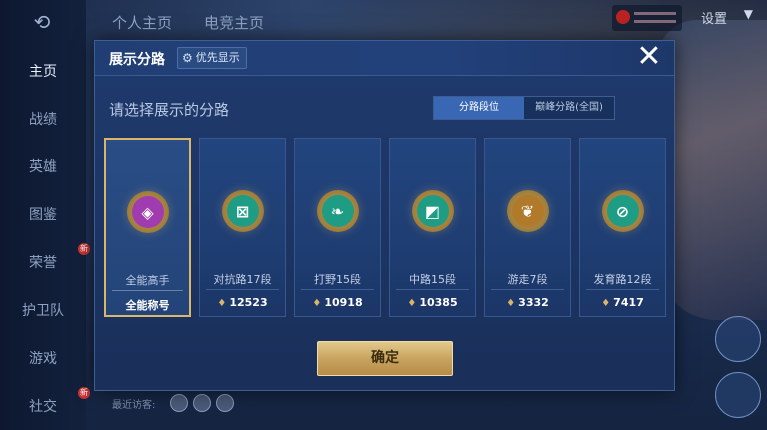  I want to click on sidebar-item-label: 英雄, so click(43, 167).